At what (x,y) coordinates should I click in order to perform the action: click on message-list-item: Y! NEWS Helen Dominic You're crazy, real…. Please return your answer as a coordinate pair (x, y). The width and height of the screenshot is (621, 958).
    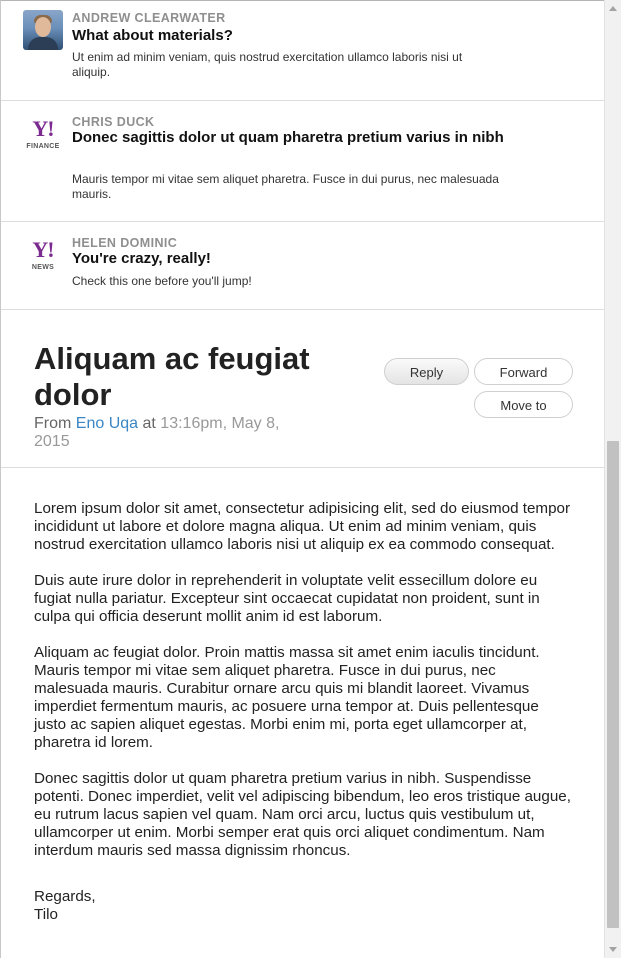
    Looking at the image, I should click on (302, 266).